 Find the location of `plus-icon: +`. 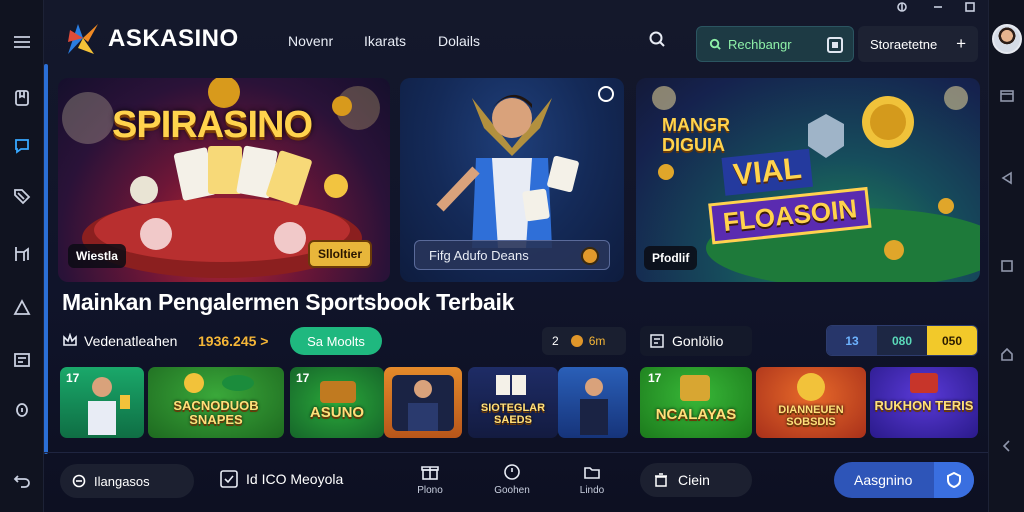

plus-icon: + is located at coordinates (961, 44).